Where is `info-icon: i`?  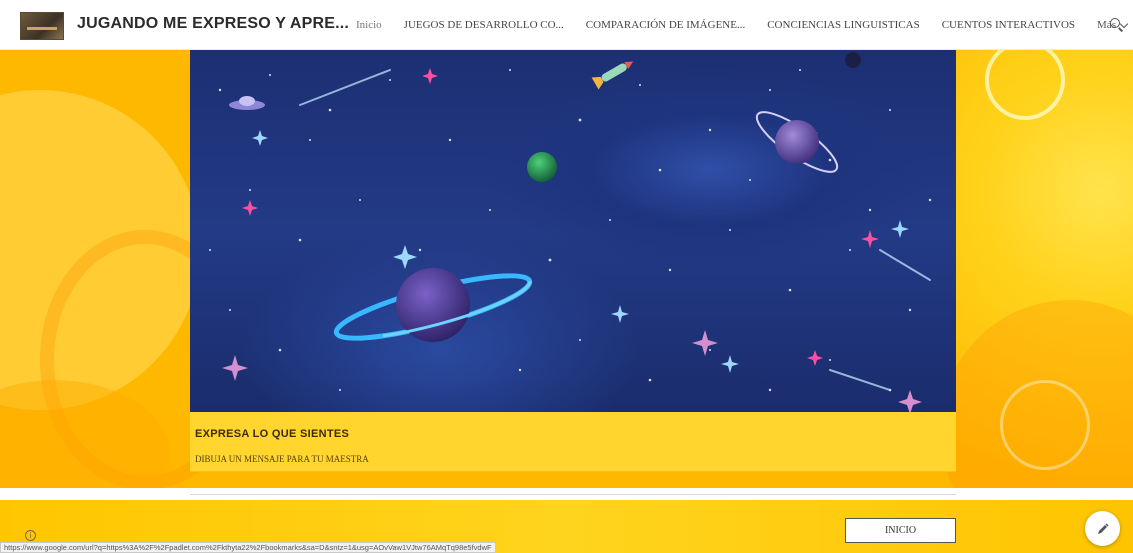
info-icon: i is located at coordinates (30, 535).